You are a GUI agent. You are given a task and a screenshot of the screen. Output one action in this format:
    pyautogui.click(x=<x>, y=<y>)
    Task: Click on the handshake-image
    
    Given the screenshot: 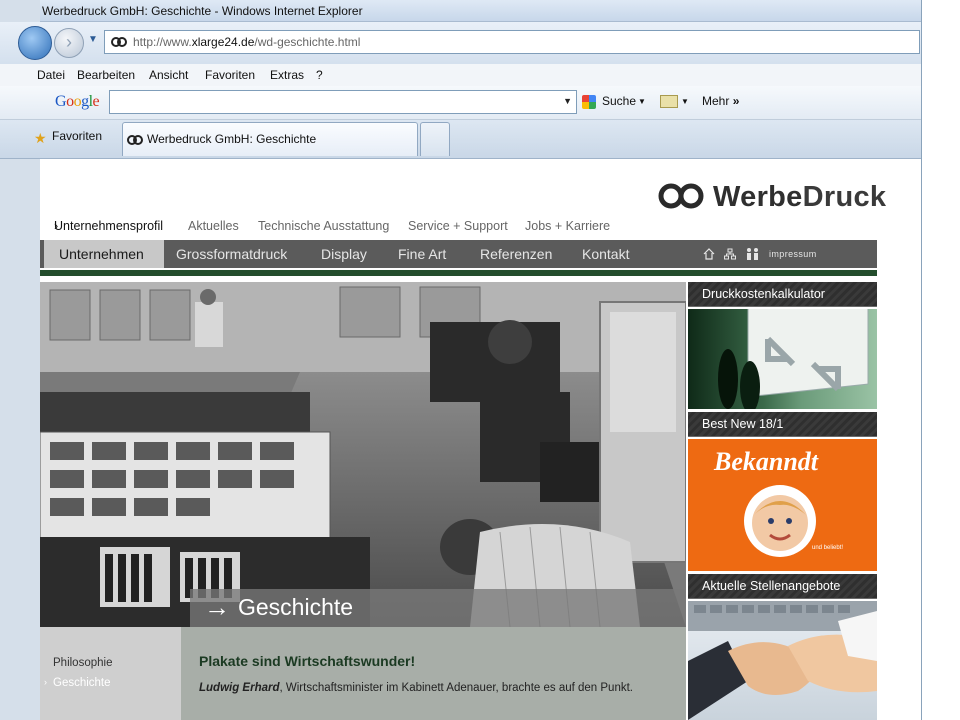 What is the action you would take?
    pyautogui.click(x=782, y=660)
    